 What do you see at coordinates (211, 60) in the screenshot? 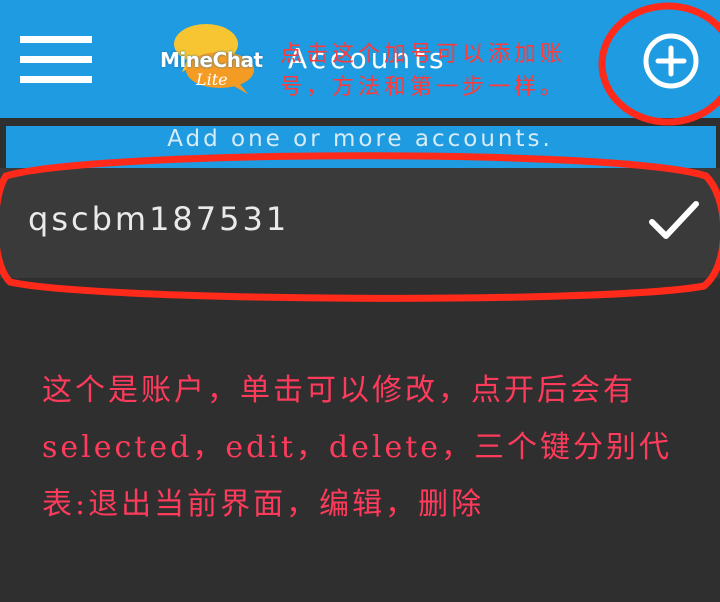
I see `logo-name: MineChat` at bounding box center [211, 60].